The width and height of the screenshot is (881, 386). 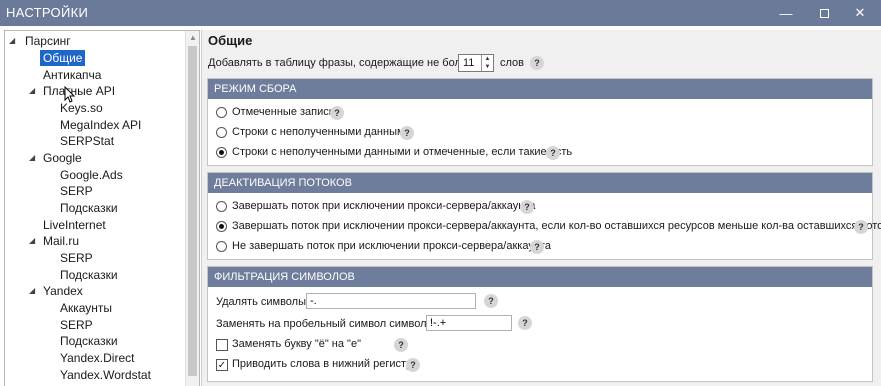 I want to click on replace-yo-checkbox, so click(x=222, y=345).